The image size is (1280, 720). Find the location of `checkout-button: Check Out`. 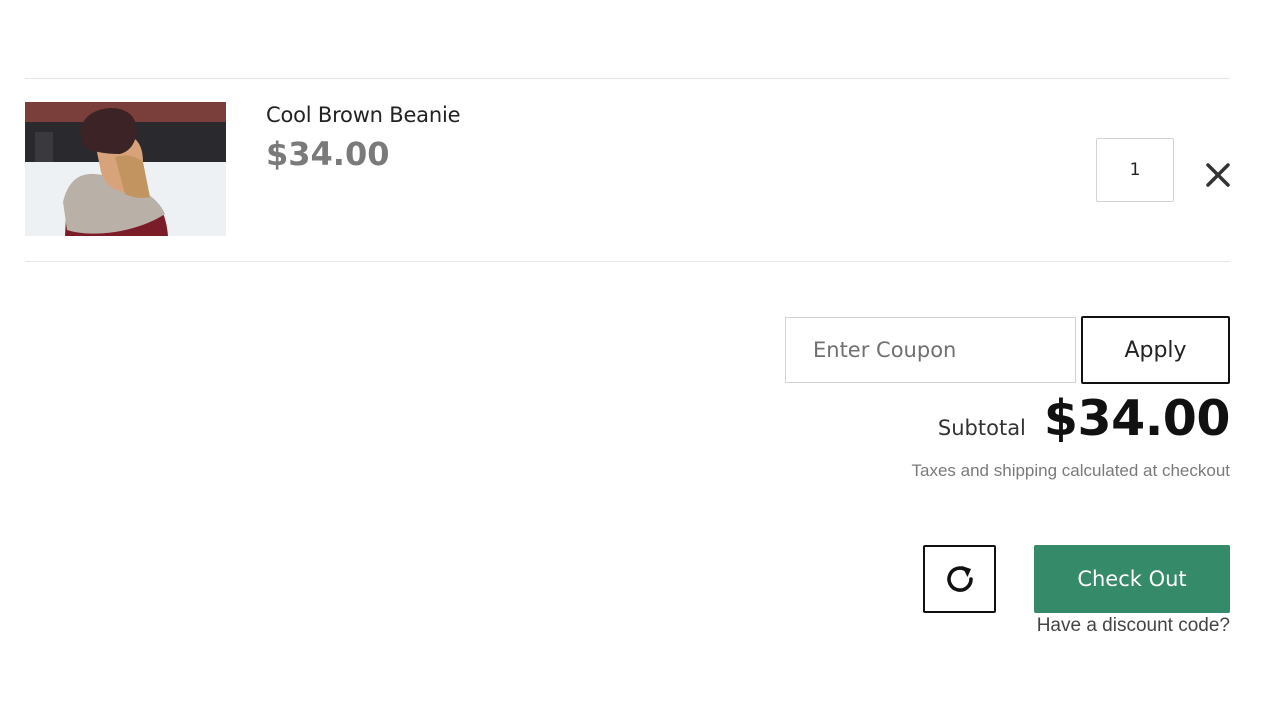

checkout-button: Check Out is located at coordinates (1132, 579).